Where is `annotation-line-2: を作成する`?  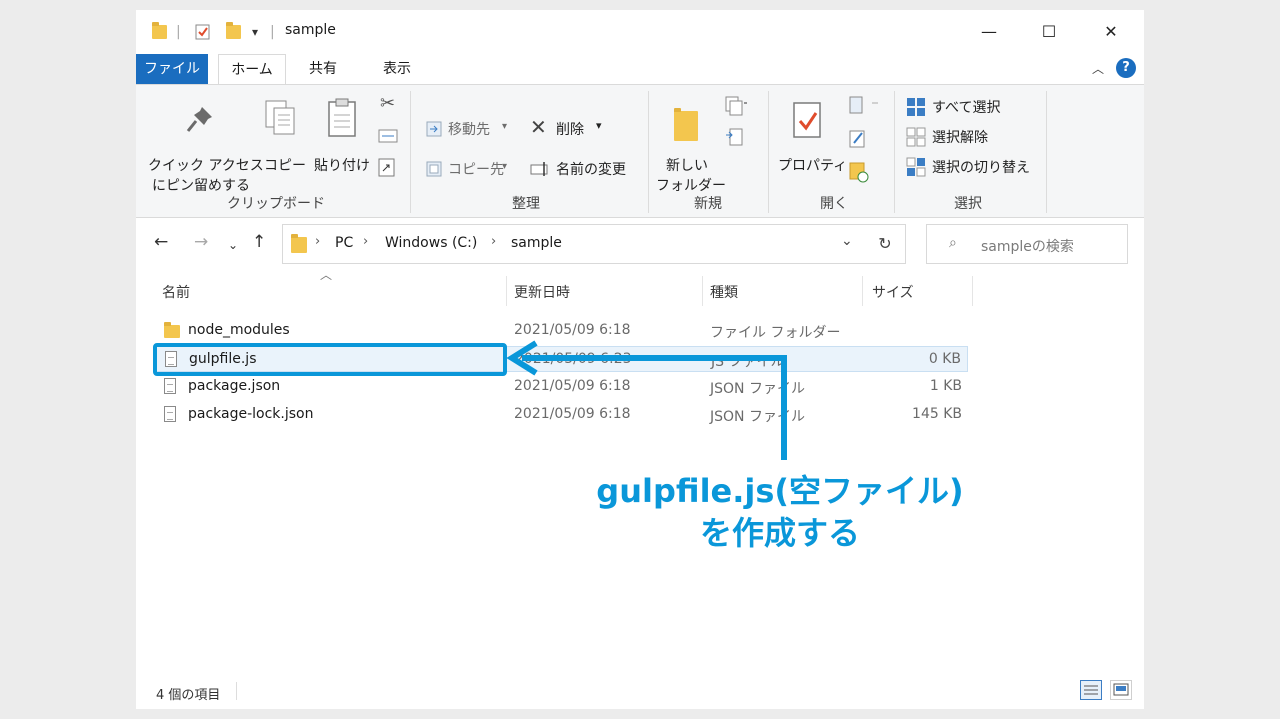 annotation-line-2: を作成する is located at coordinates (779, 533).